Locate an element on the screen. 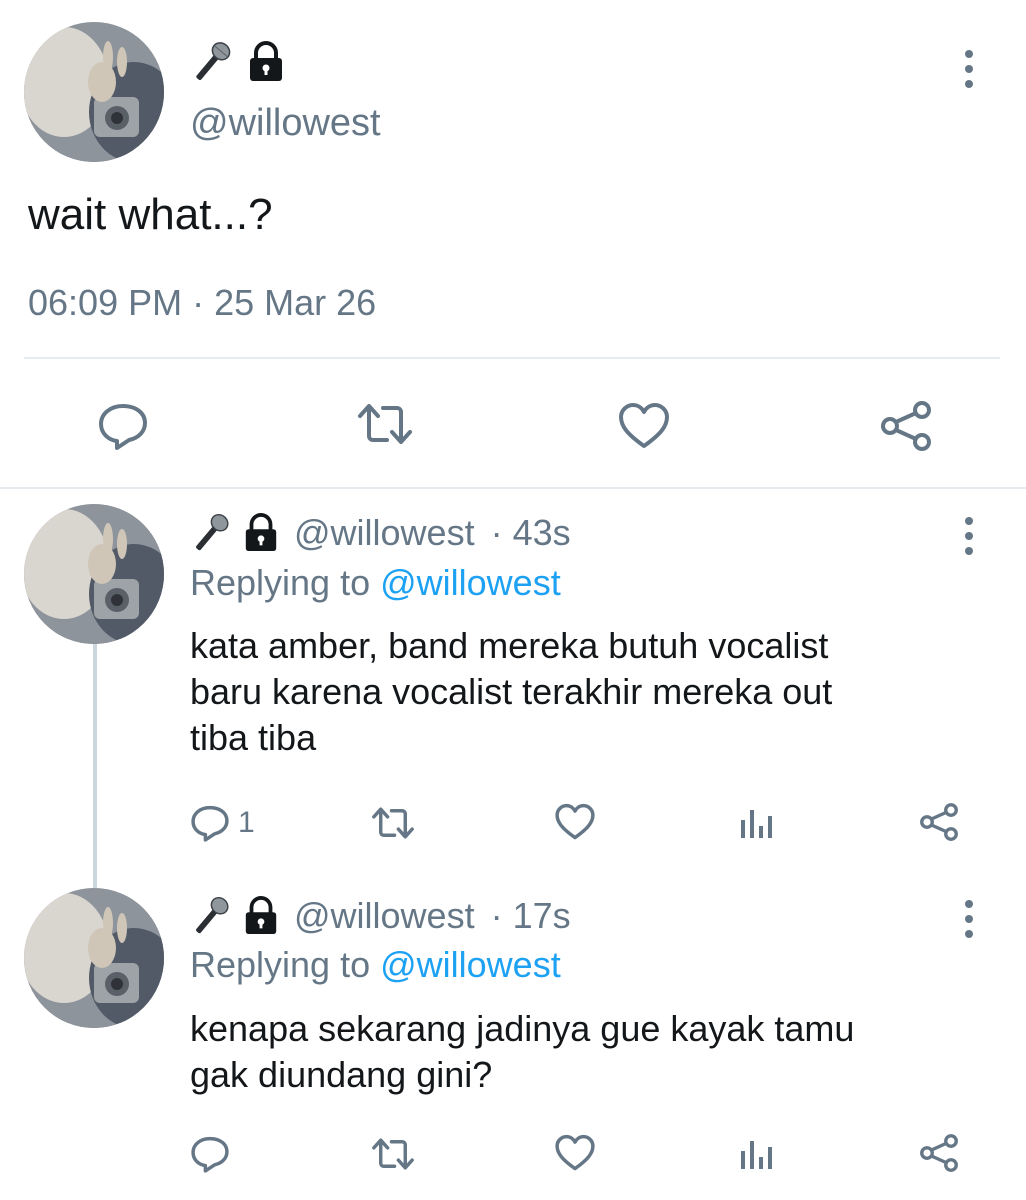  reply-text-line: kata amber, band mereka butuh vocalist is located at coordinates (509, 645).